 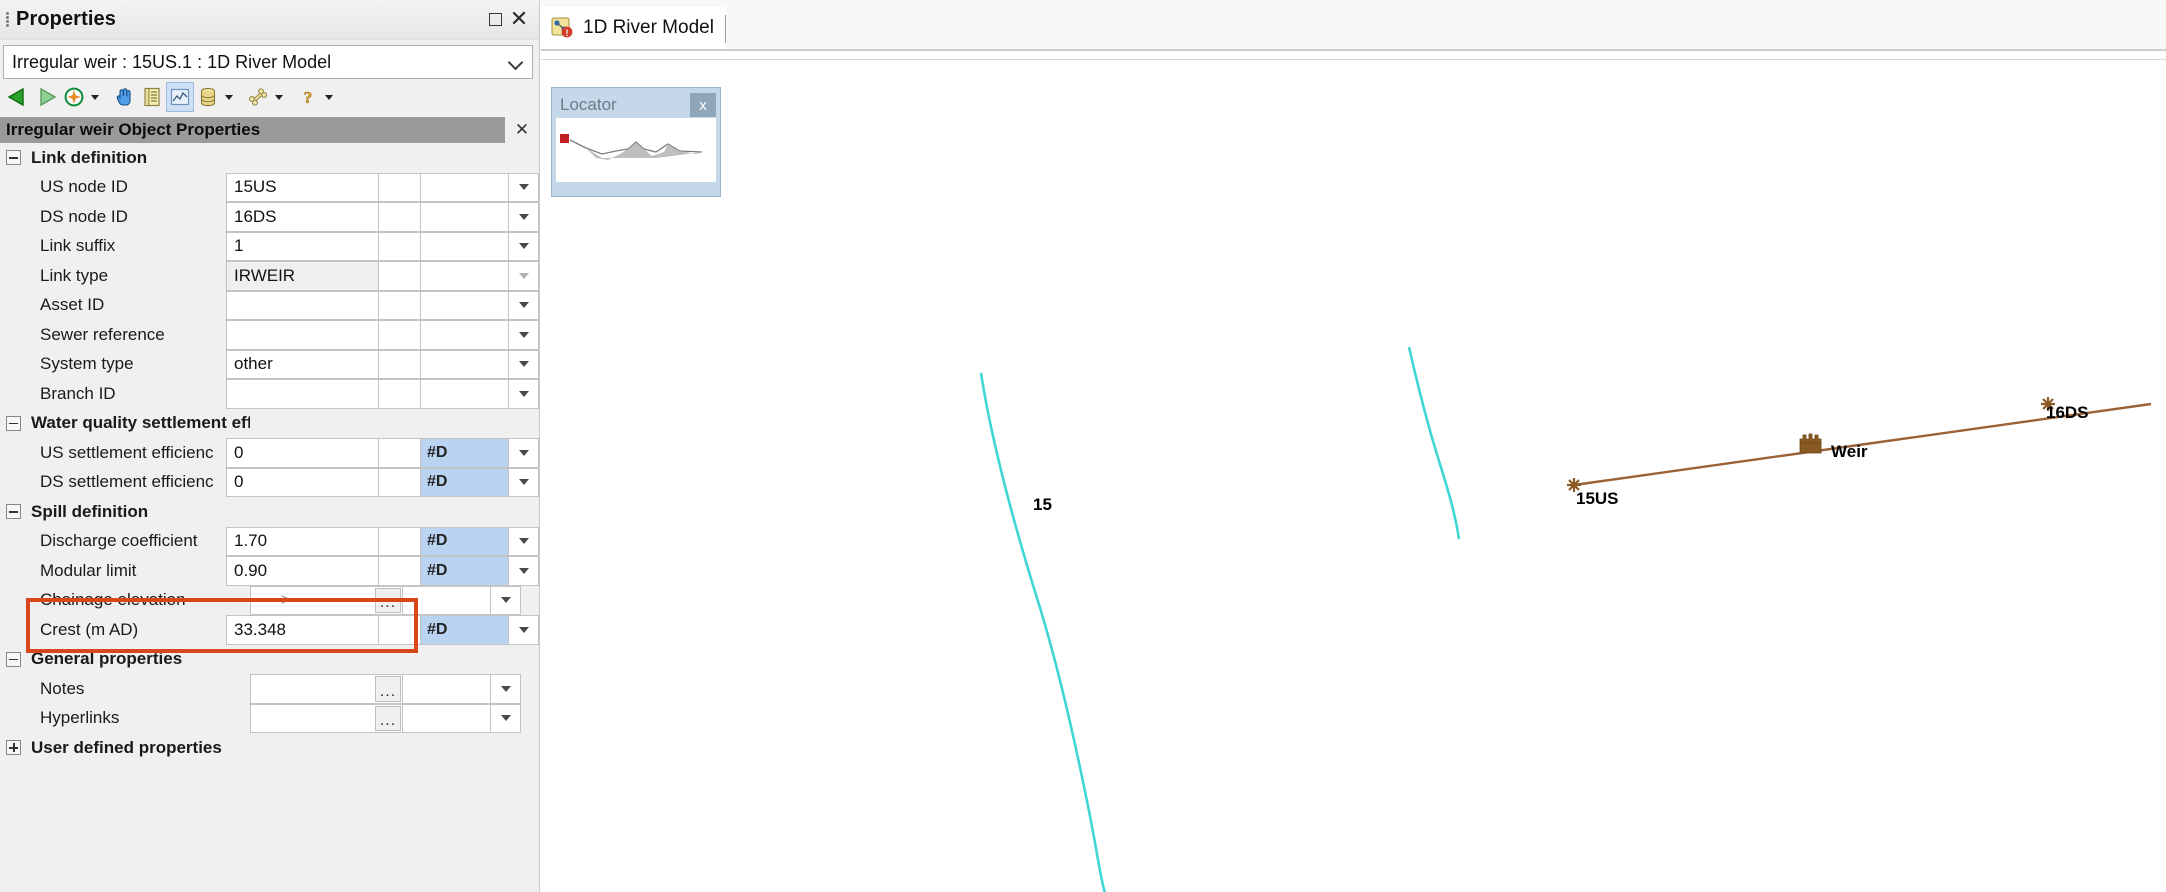 What do you see at coordinates (495, 20) in the screenshot?
I see `restore-window-icon` at bounding box center [495, 20].